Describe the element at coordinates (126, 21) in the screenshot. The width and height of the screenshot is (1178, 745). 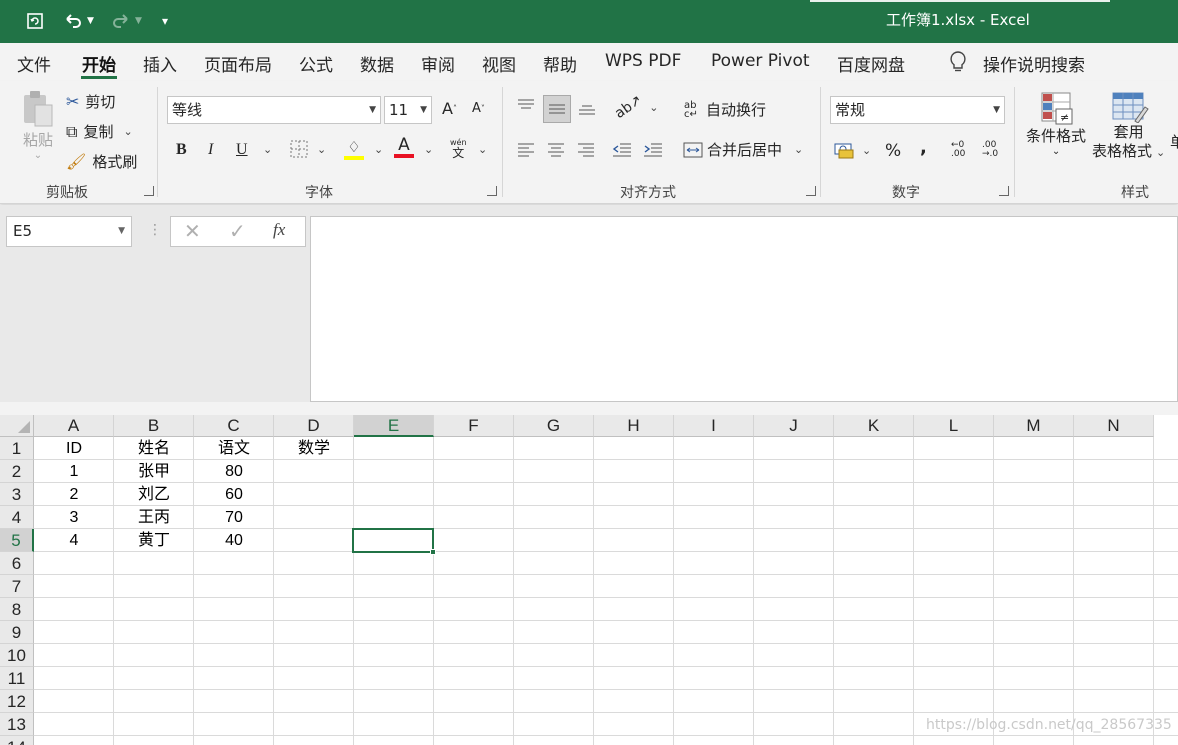
I see `redo-icon: ▼` at that location.